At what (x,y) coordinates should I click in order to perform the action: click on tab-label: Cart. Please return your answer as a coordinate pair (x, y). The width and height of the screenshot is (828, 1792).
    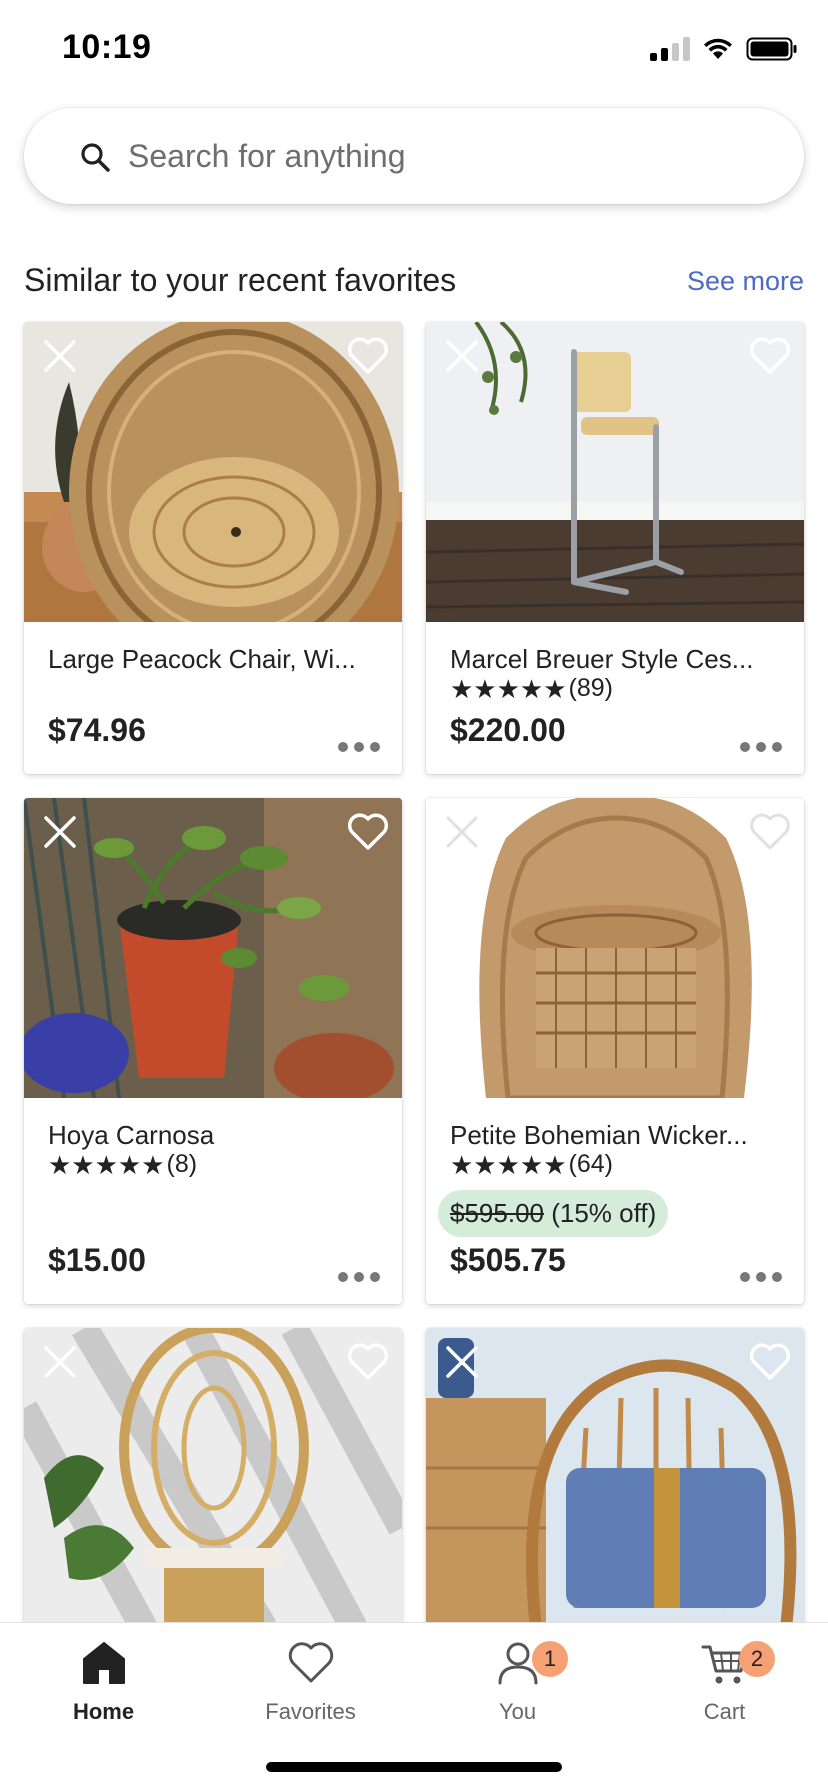
    Looking at the image, I should click on (724, 1711).